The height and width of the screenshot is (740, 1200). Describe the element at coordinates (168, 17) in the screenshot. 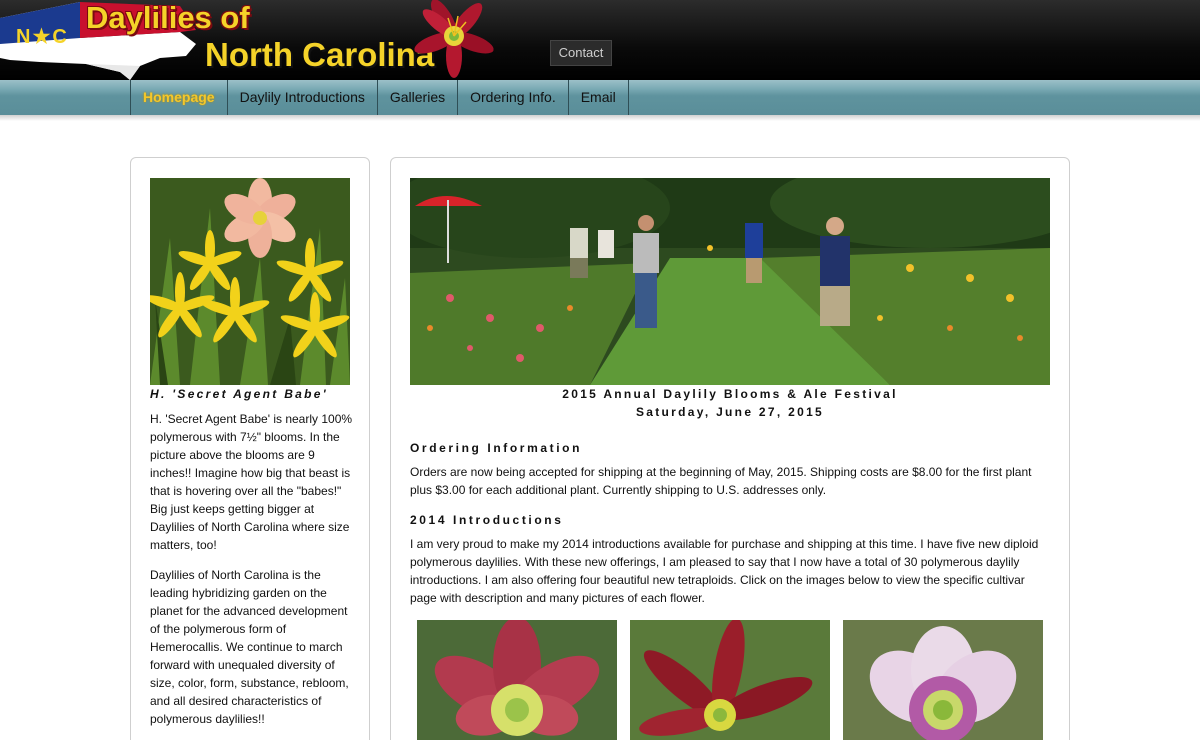

I see `logo-title-line1: Daylilies of` at that location.